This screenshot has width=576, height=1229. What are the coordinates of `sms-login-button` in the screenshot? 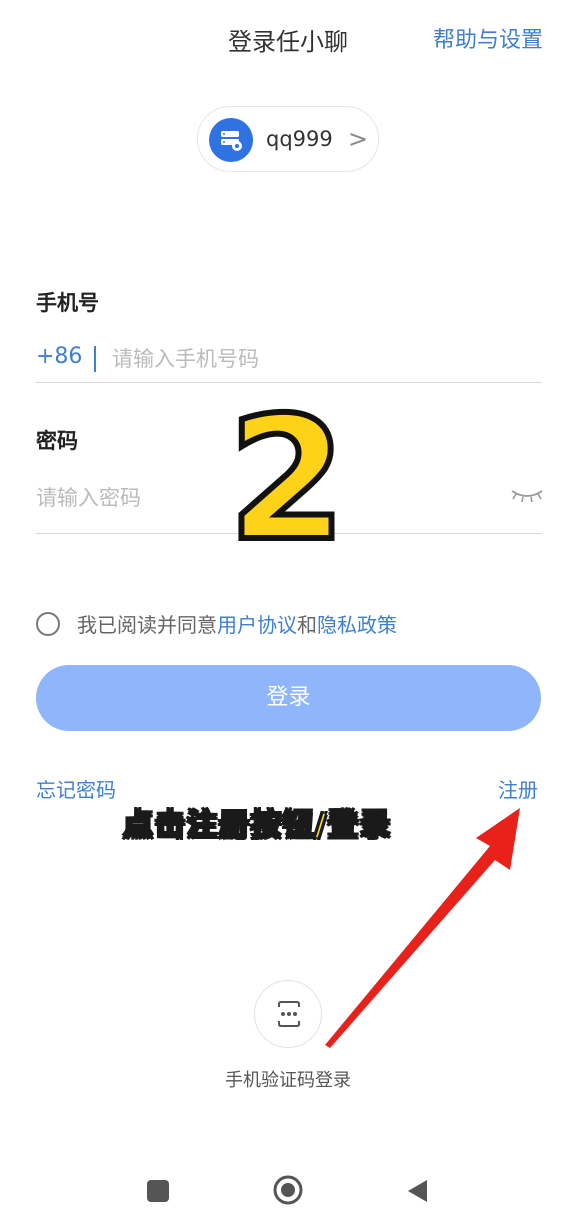 It's located at (288, 1014).